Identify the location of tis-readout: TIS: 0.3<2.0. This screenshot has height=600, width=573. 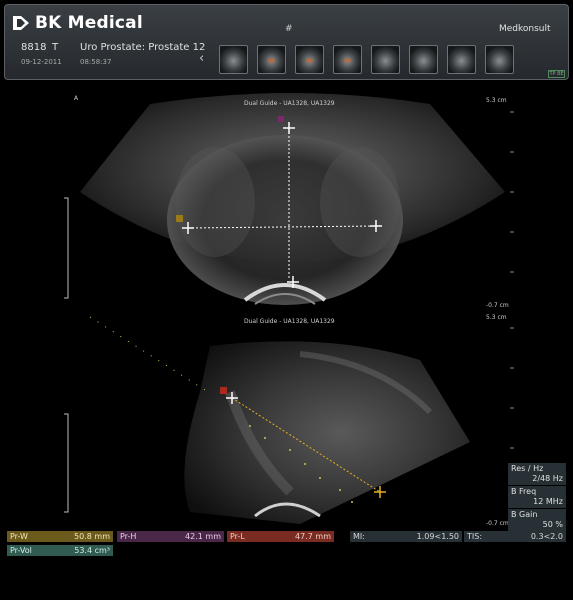
(515, 536).